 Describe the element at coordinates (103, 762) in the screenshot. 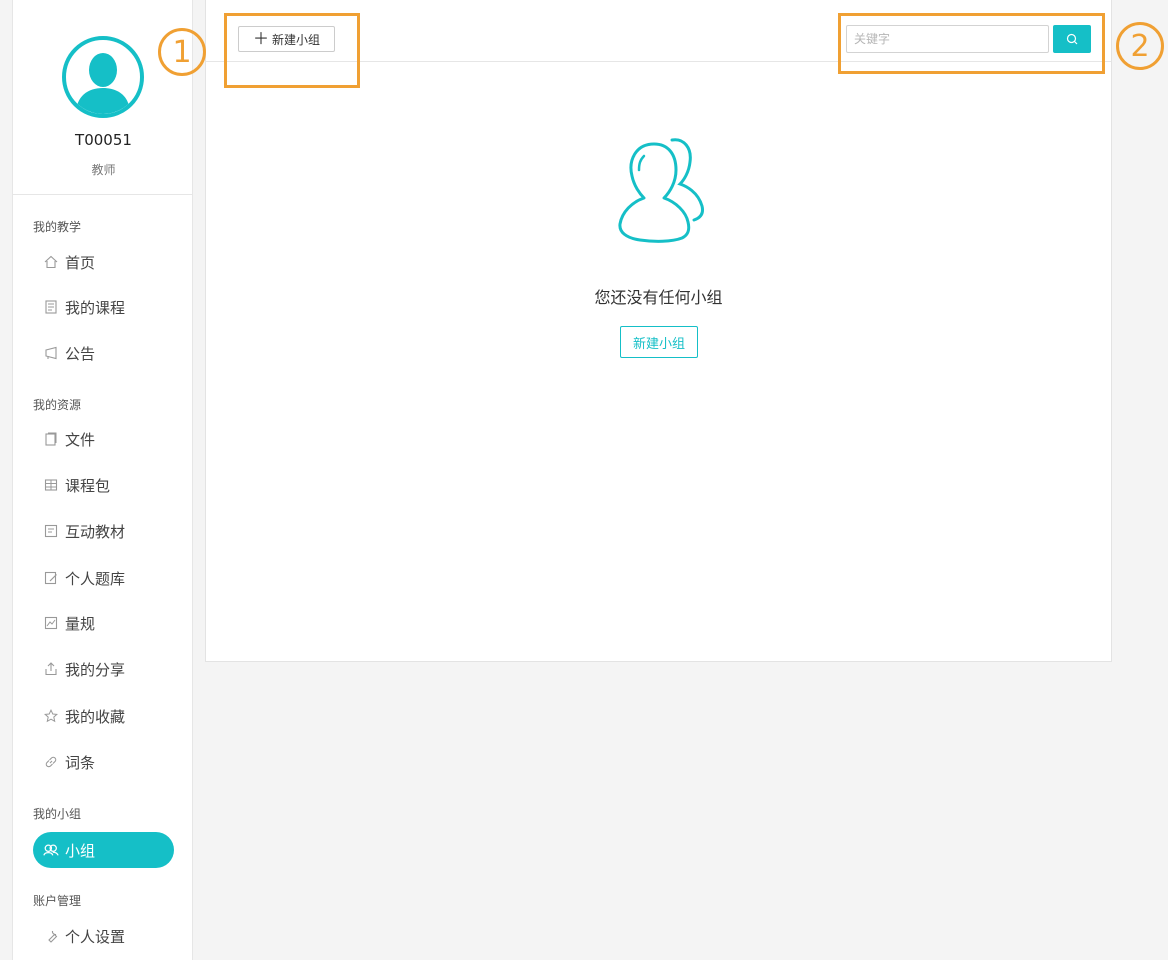

I see `sidebar-item-entries: 词条` at that location.